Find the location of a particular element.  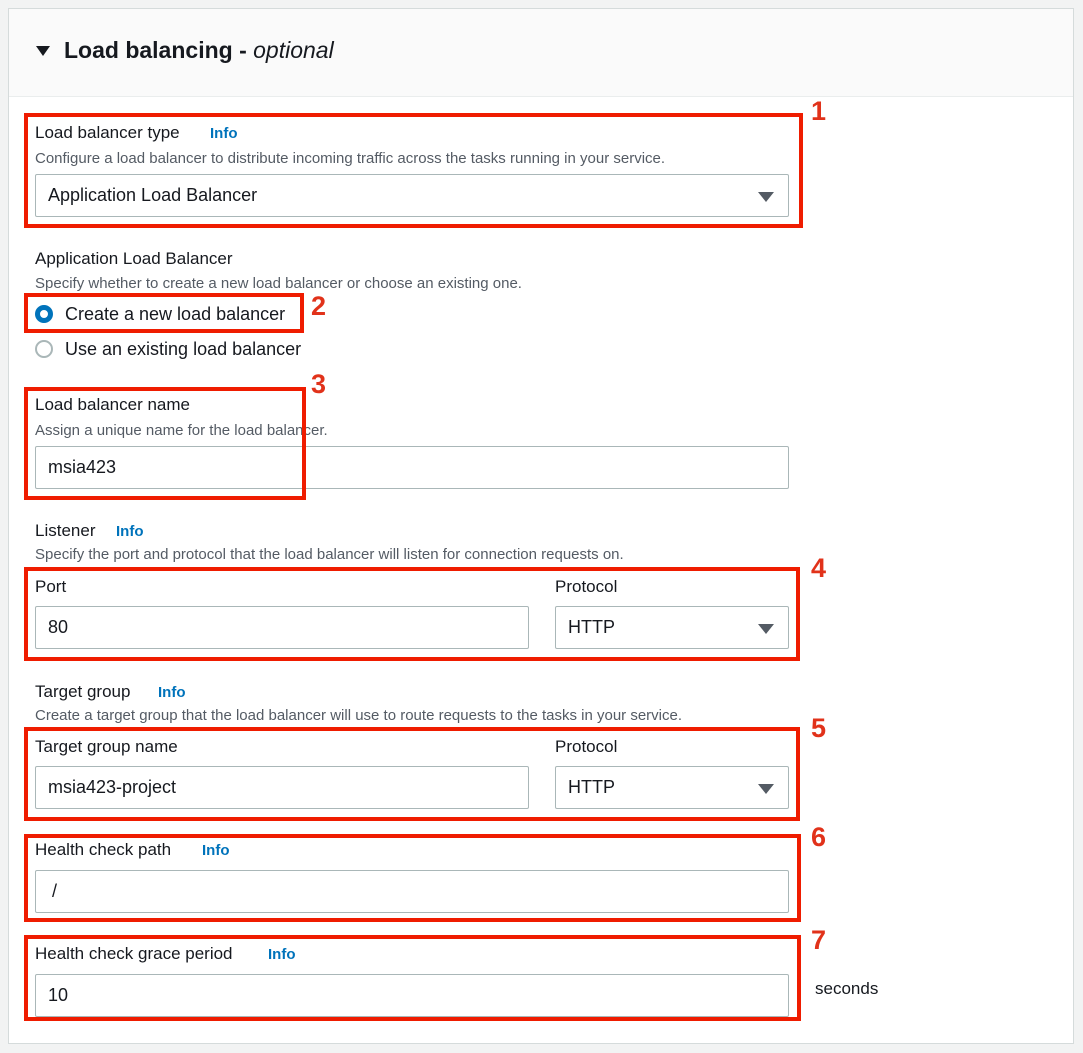

listener-label: Listener is located at coordinates (65, 530).